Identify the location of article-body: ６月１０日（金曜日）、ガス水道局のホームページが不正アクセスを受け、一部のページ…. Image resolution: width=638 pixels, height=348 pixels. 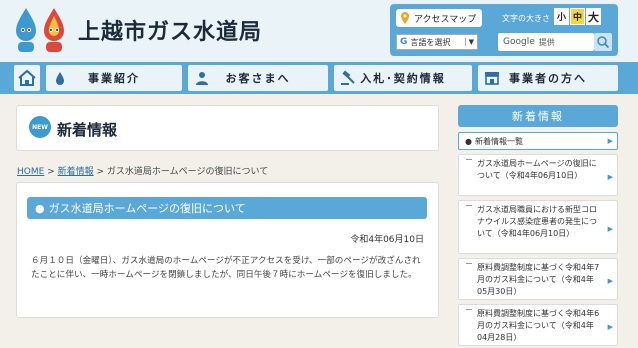
(226, 268).